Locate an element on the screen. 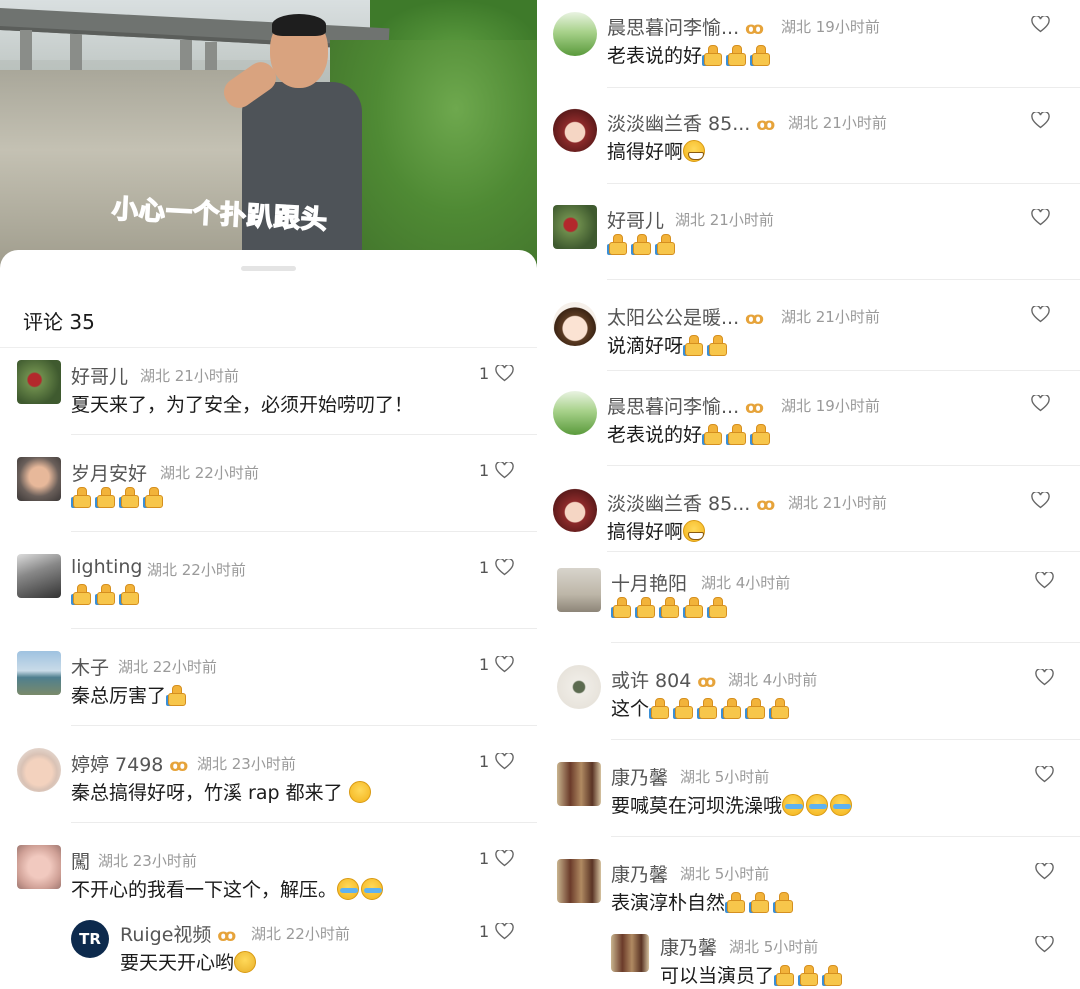  comment-author: Ruige视频 ꝏ is located at coordinates (181, 933).